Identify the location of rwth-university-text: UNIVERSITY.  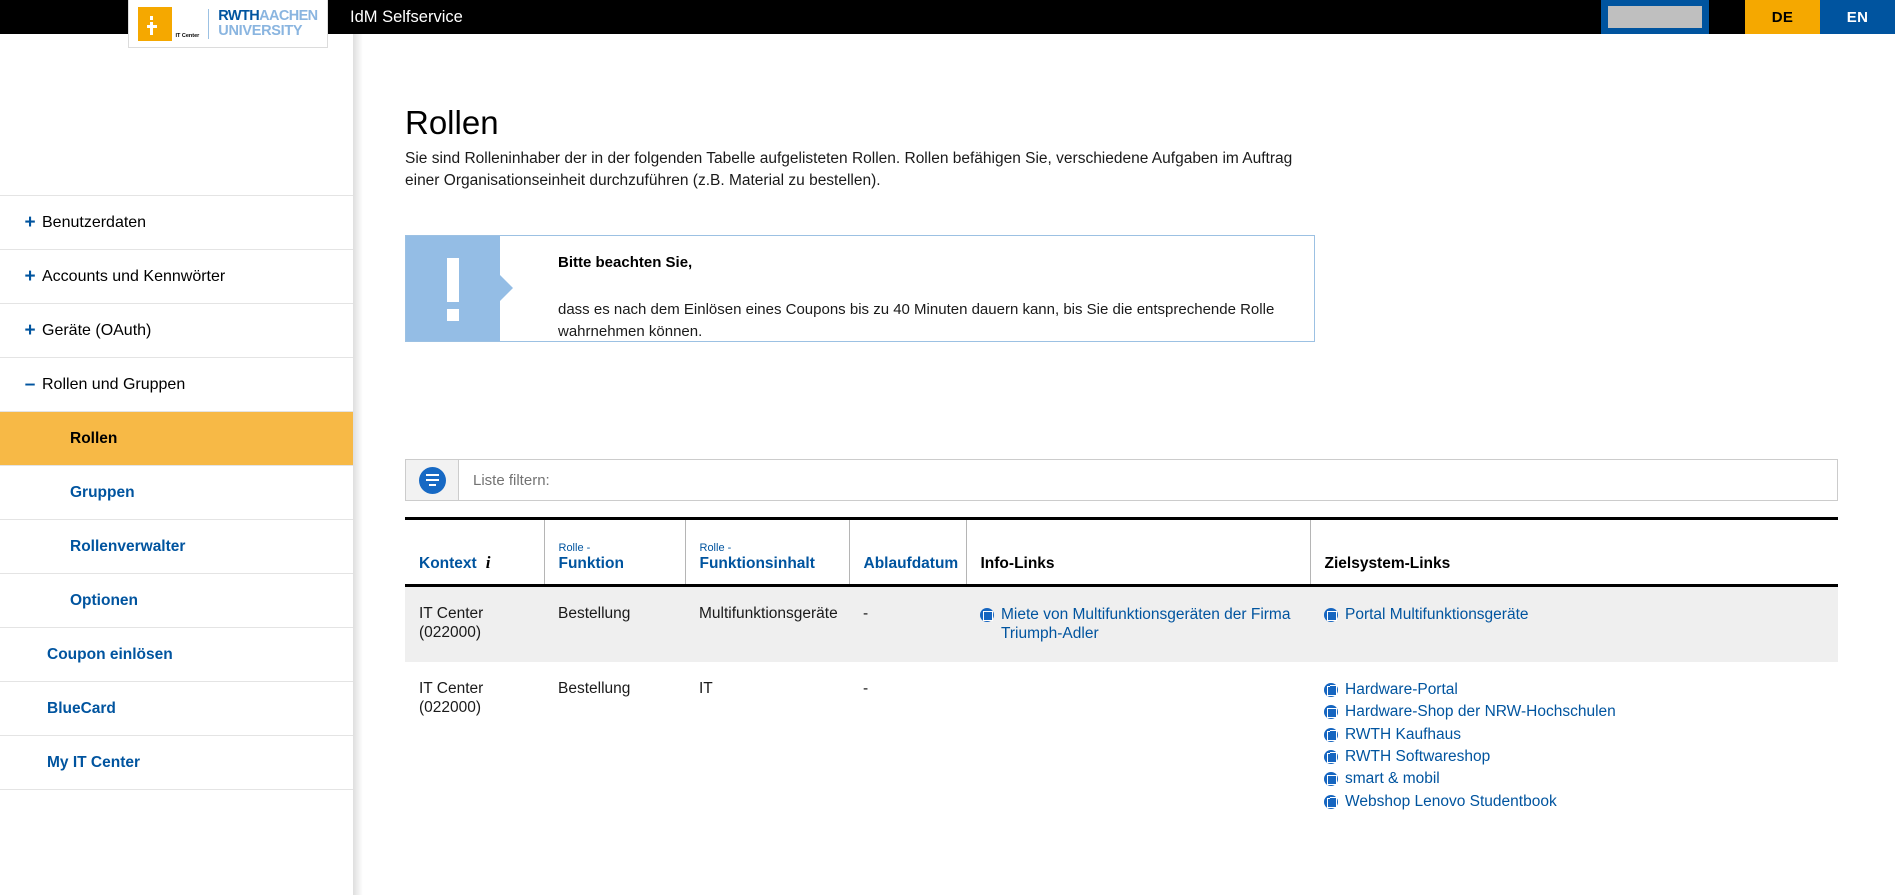
(260, 30).